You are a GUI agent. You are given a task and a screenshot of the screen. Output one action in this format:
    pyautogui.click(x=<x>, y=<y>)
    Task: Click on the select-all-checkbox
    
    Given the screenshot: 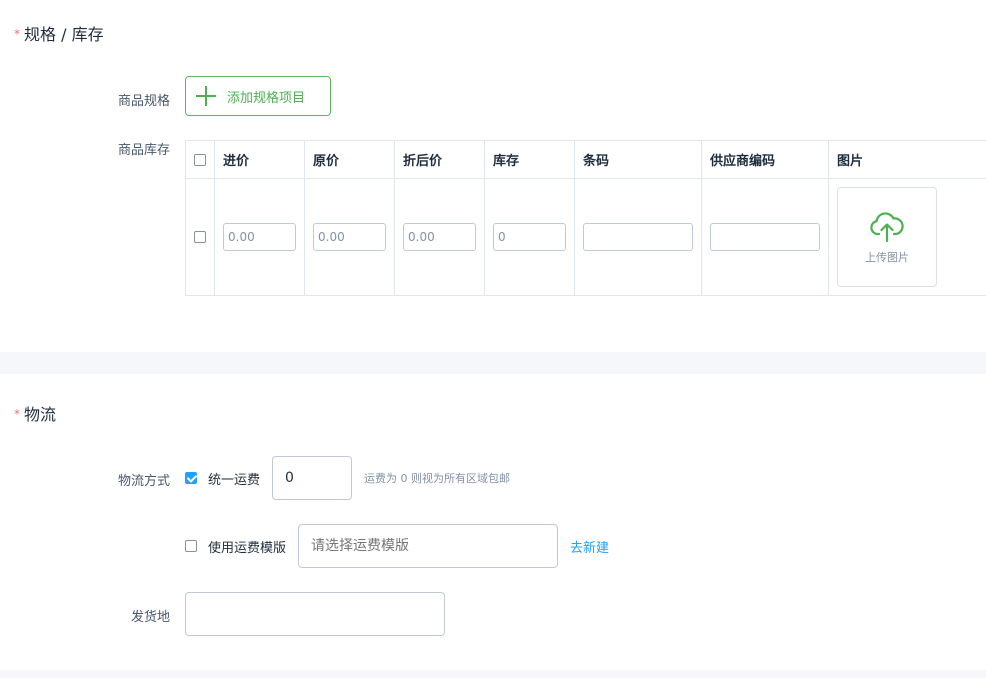 What is the action you would take?
    pyautogui.click(x=200, y=159)
    